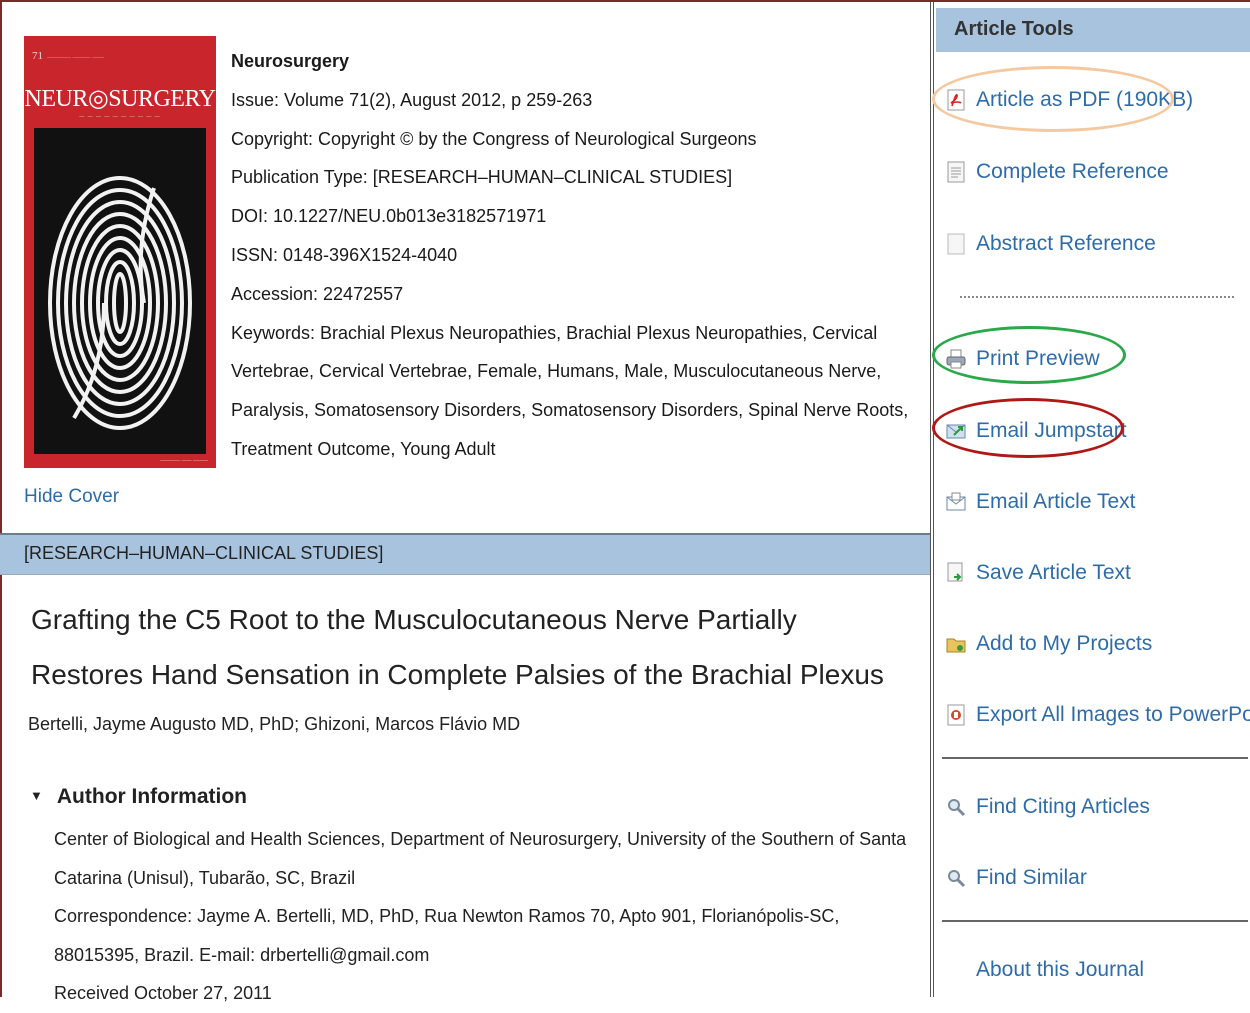  Describe the element at coordinates (1016, 878) in the screenshot. I see `find-similar-link: Find Similar` at that location.